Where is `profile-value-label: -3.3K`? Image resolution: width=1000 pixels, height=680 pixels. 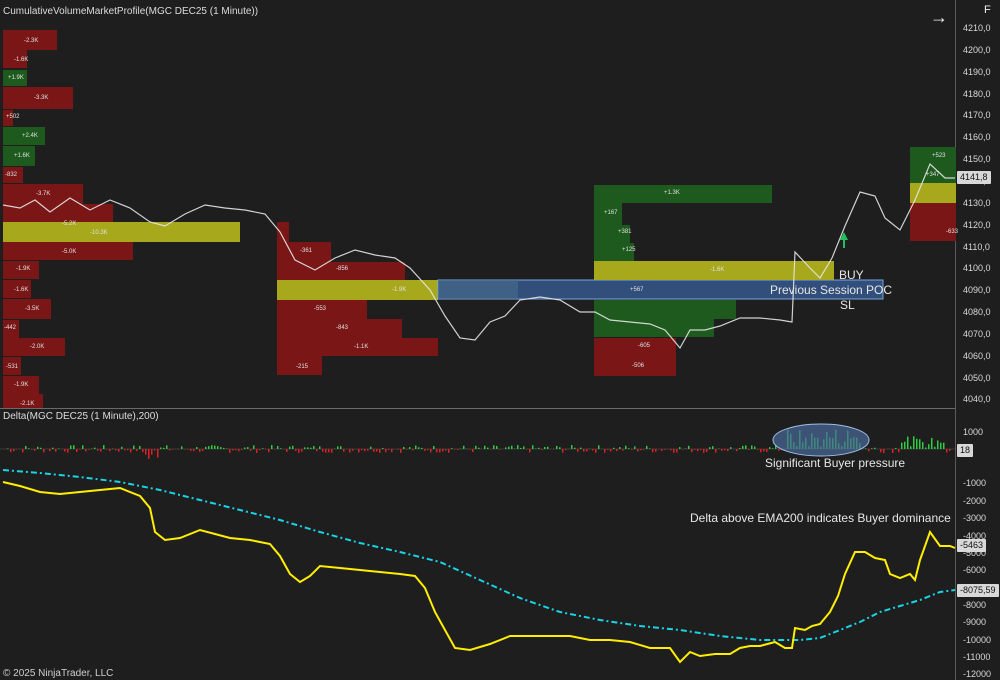 profile-value-label: -3.3K is located at coordinates (41, 98).